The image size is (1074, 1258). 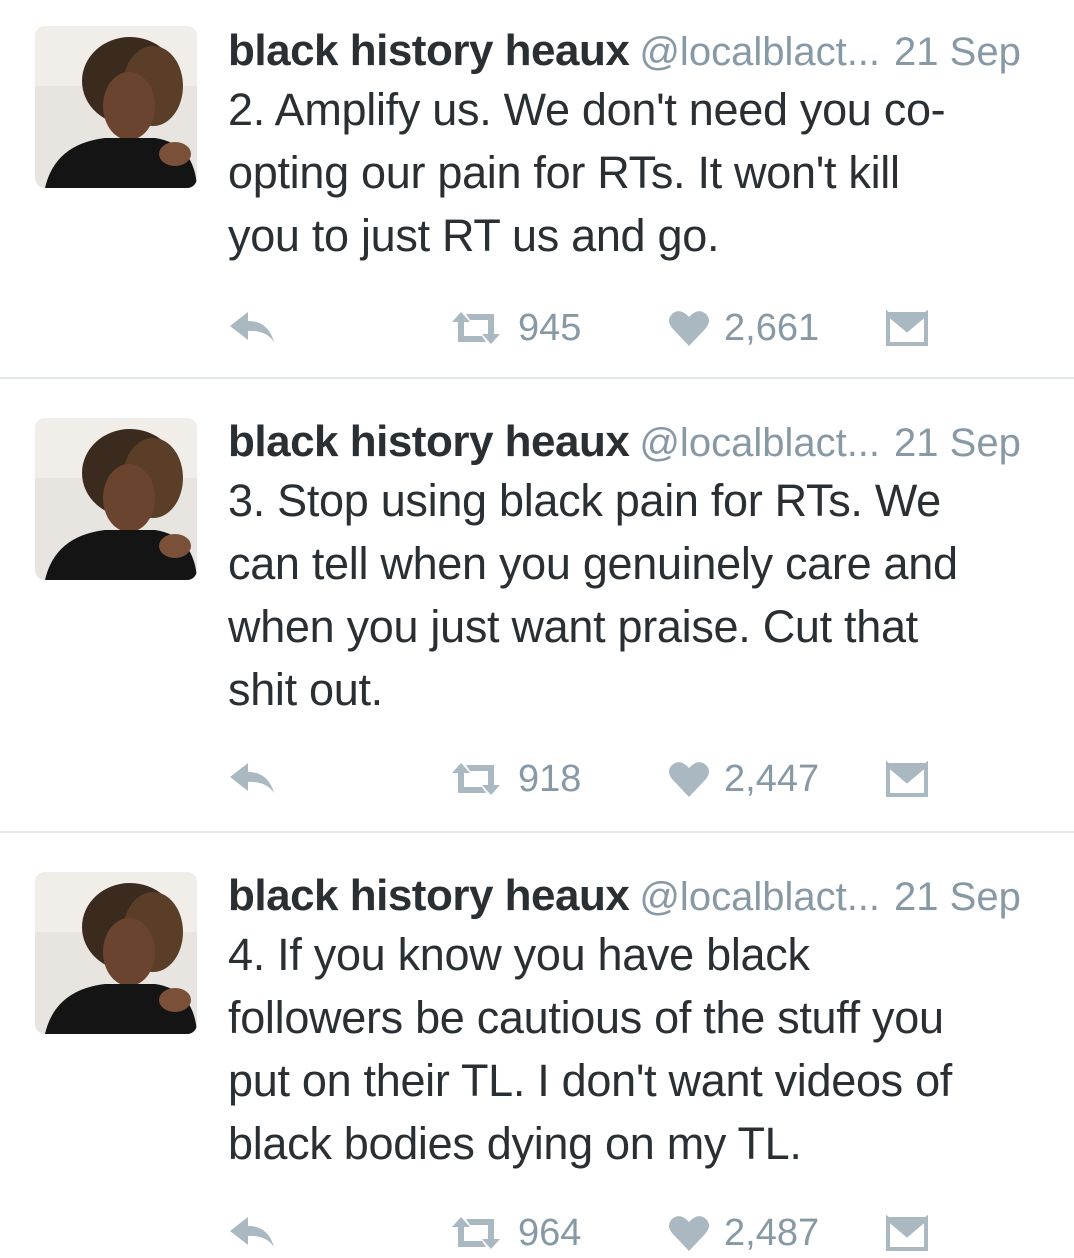 What do you see at coordinates (584, 500) in the screenshot?
I see `tweet-text-line: 3. Stop using black pain for RTs. We` at bounding box center [584, 500].